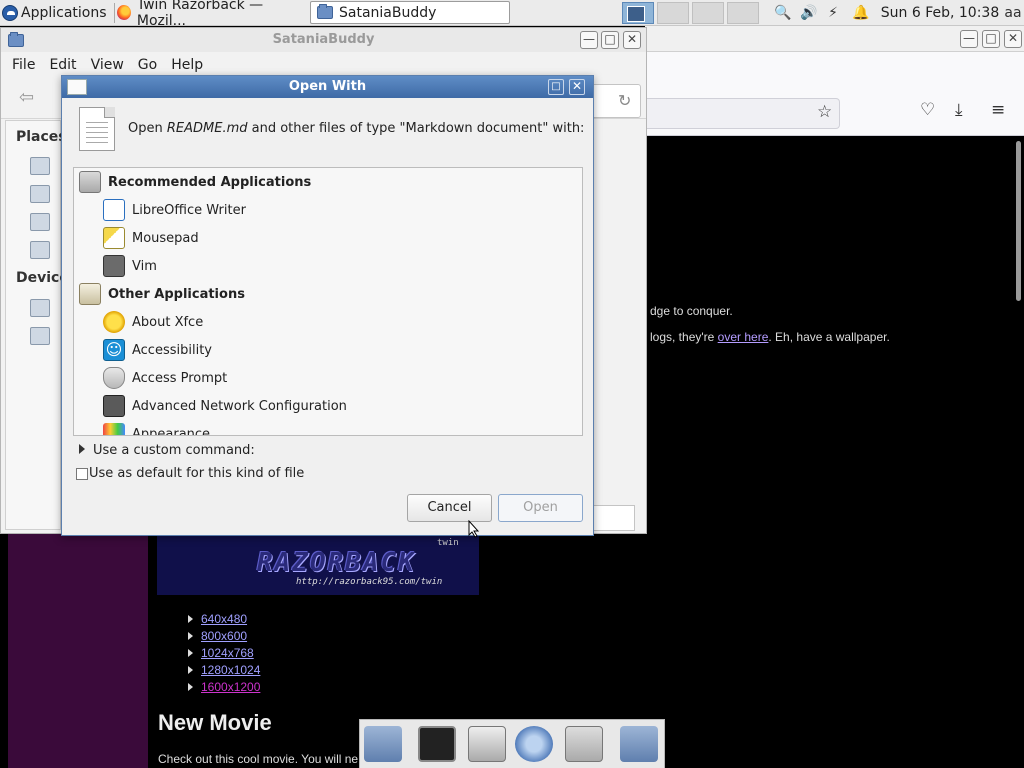  Describe the element at coordinates (1013, 12) in the screenshot. I see `user-label: aa` at that location.